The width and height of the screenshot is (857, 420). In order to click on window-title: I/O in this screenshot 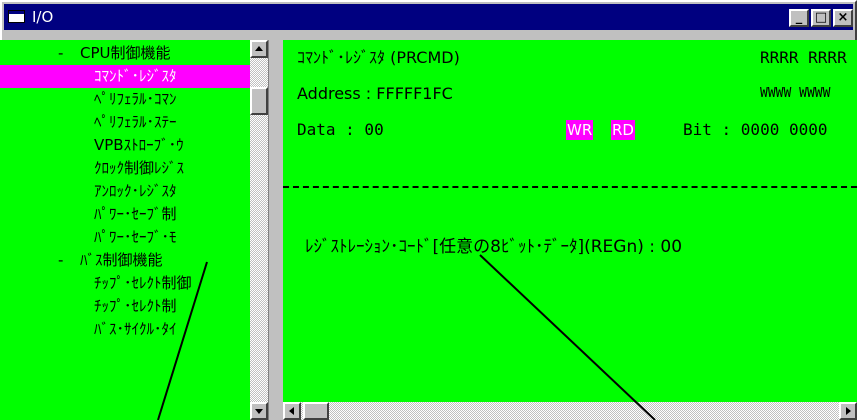, I will do `click(43, 17)`.